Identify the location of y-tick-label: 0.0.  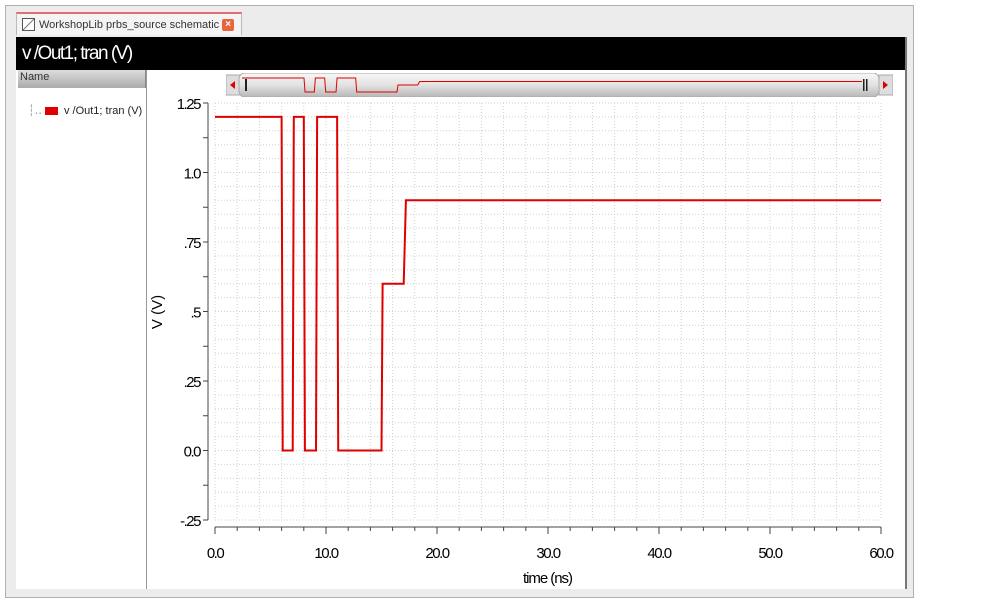
(193, 452).